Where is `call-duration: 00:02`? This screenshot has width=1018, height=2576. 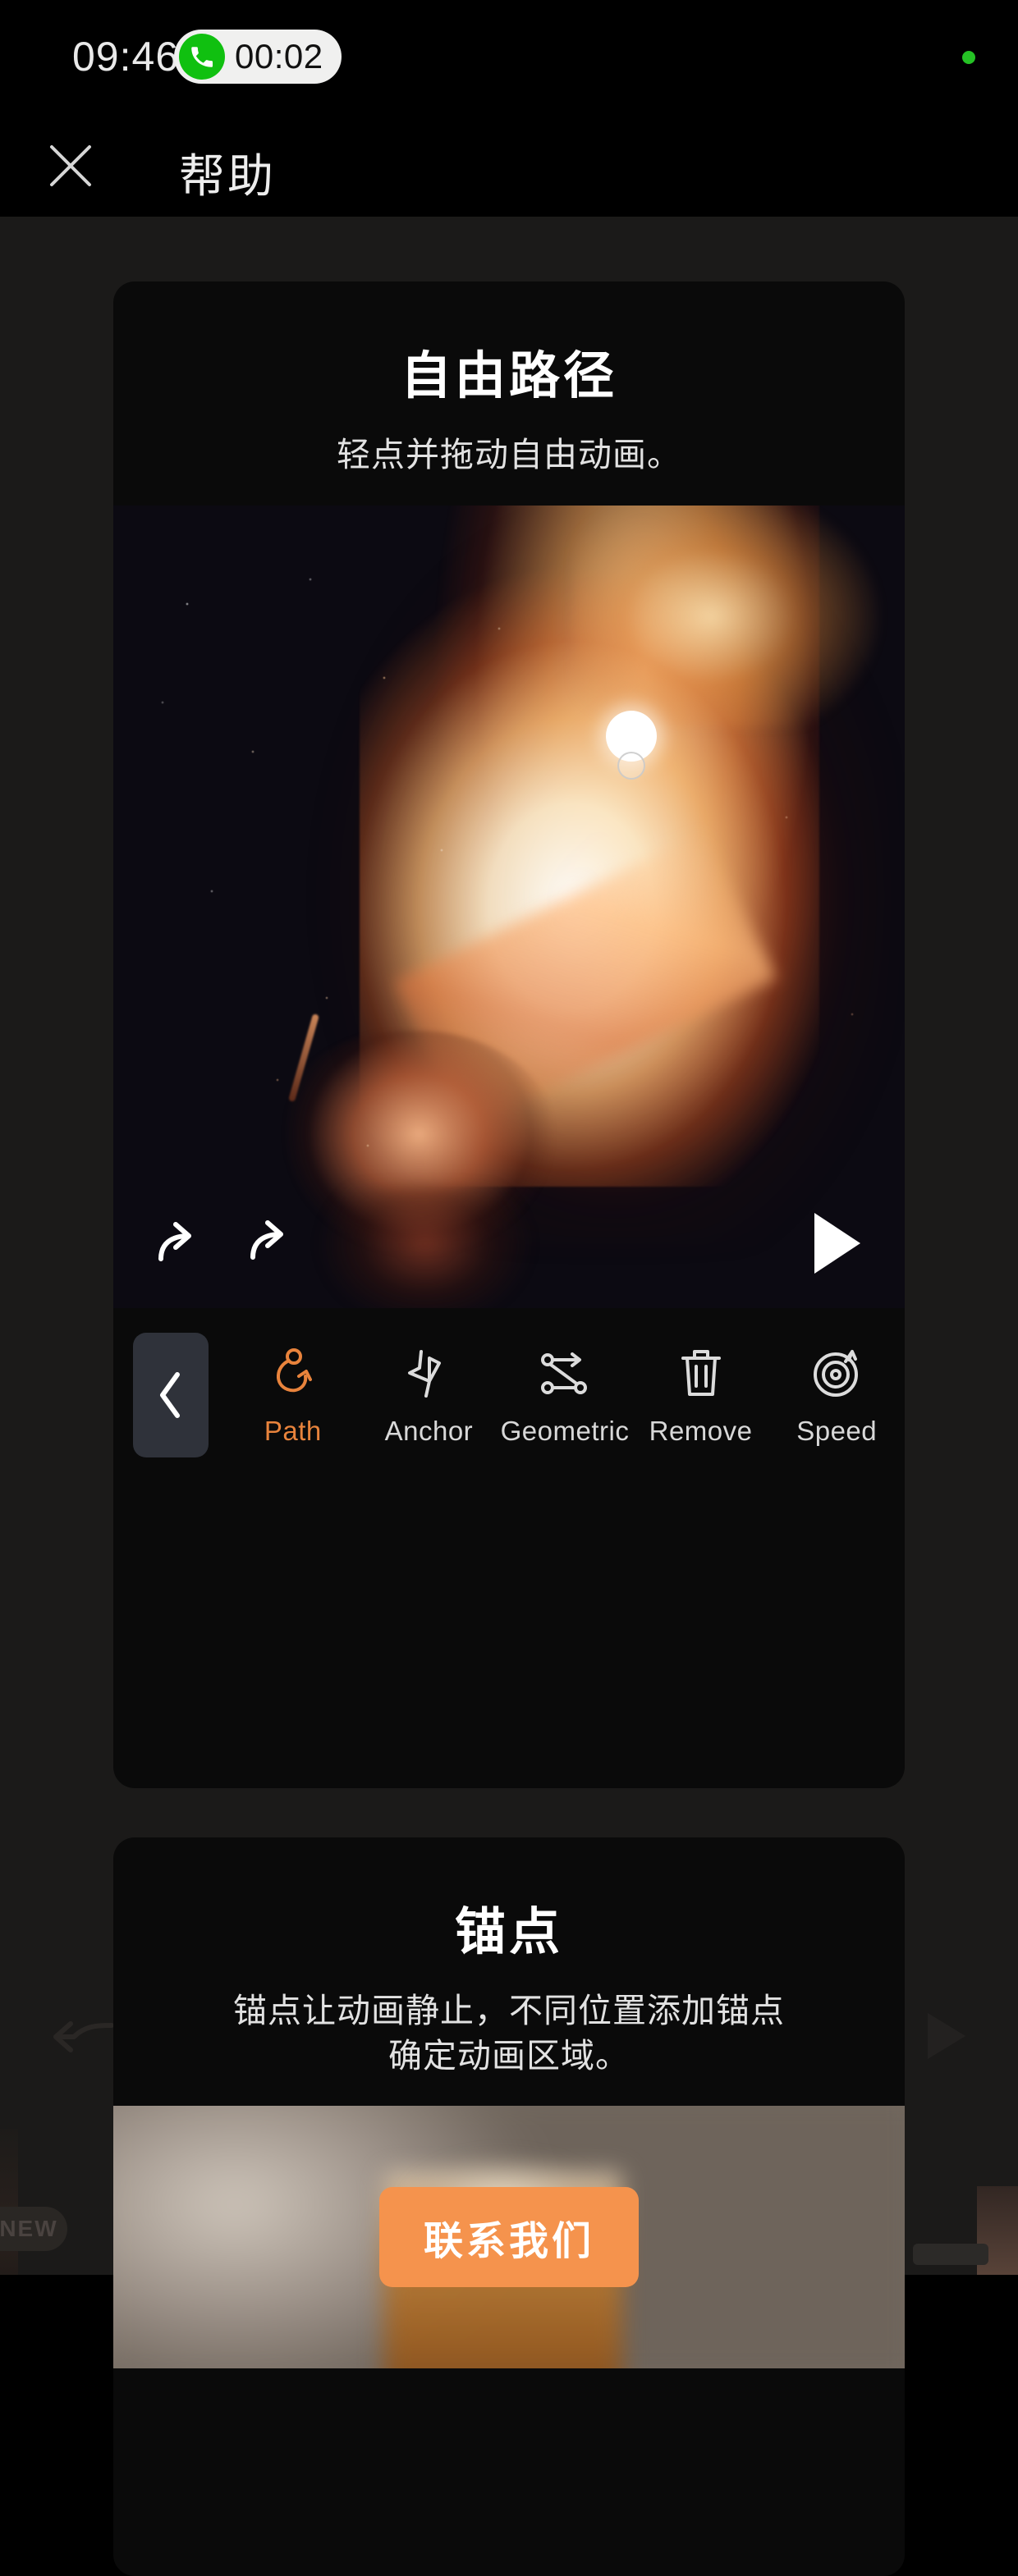
call-duration: 00:02 is located at coordinates (279, 56).